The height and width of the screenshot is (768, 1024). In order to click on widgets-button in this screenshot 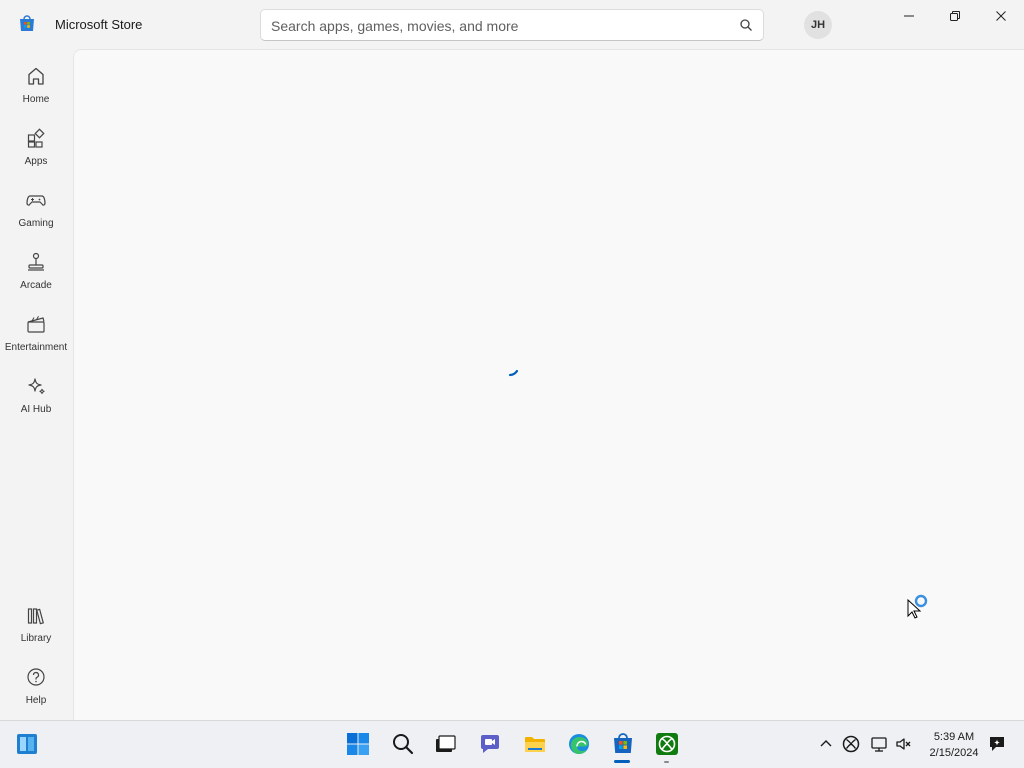, I will do `click(27, 744)`.